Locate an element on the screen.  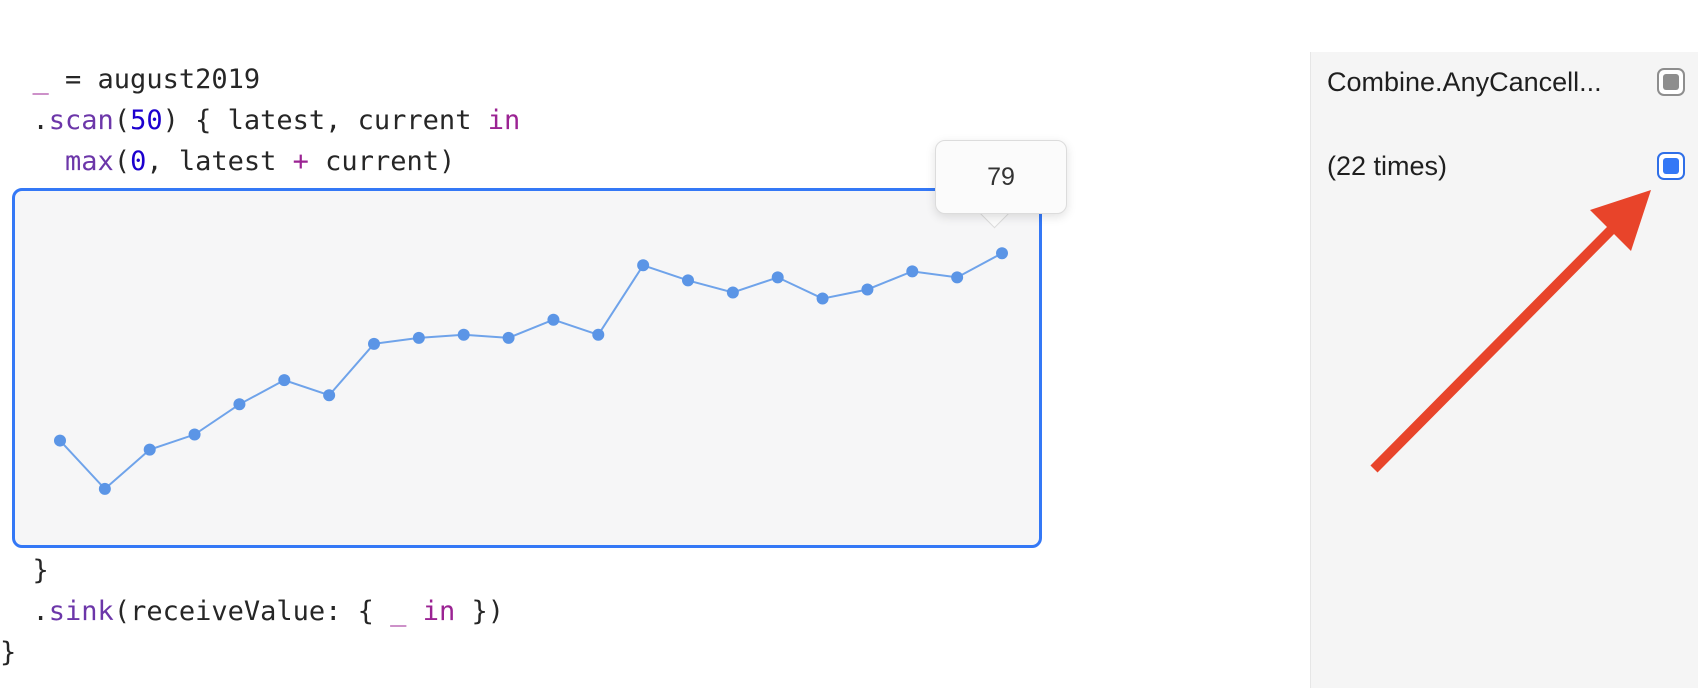
plus-operator: + is located at coordinates (300, 161).